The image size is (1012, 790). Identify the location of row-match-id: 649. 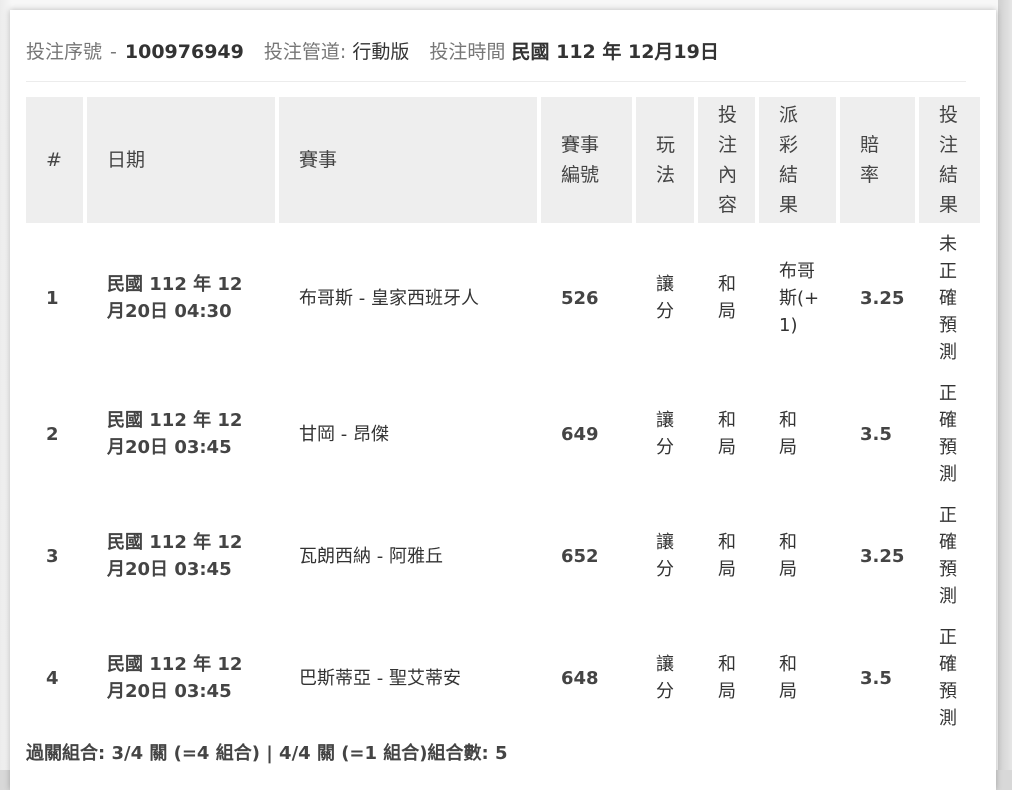
(586, 434).